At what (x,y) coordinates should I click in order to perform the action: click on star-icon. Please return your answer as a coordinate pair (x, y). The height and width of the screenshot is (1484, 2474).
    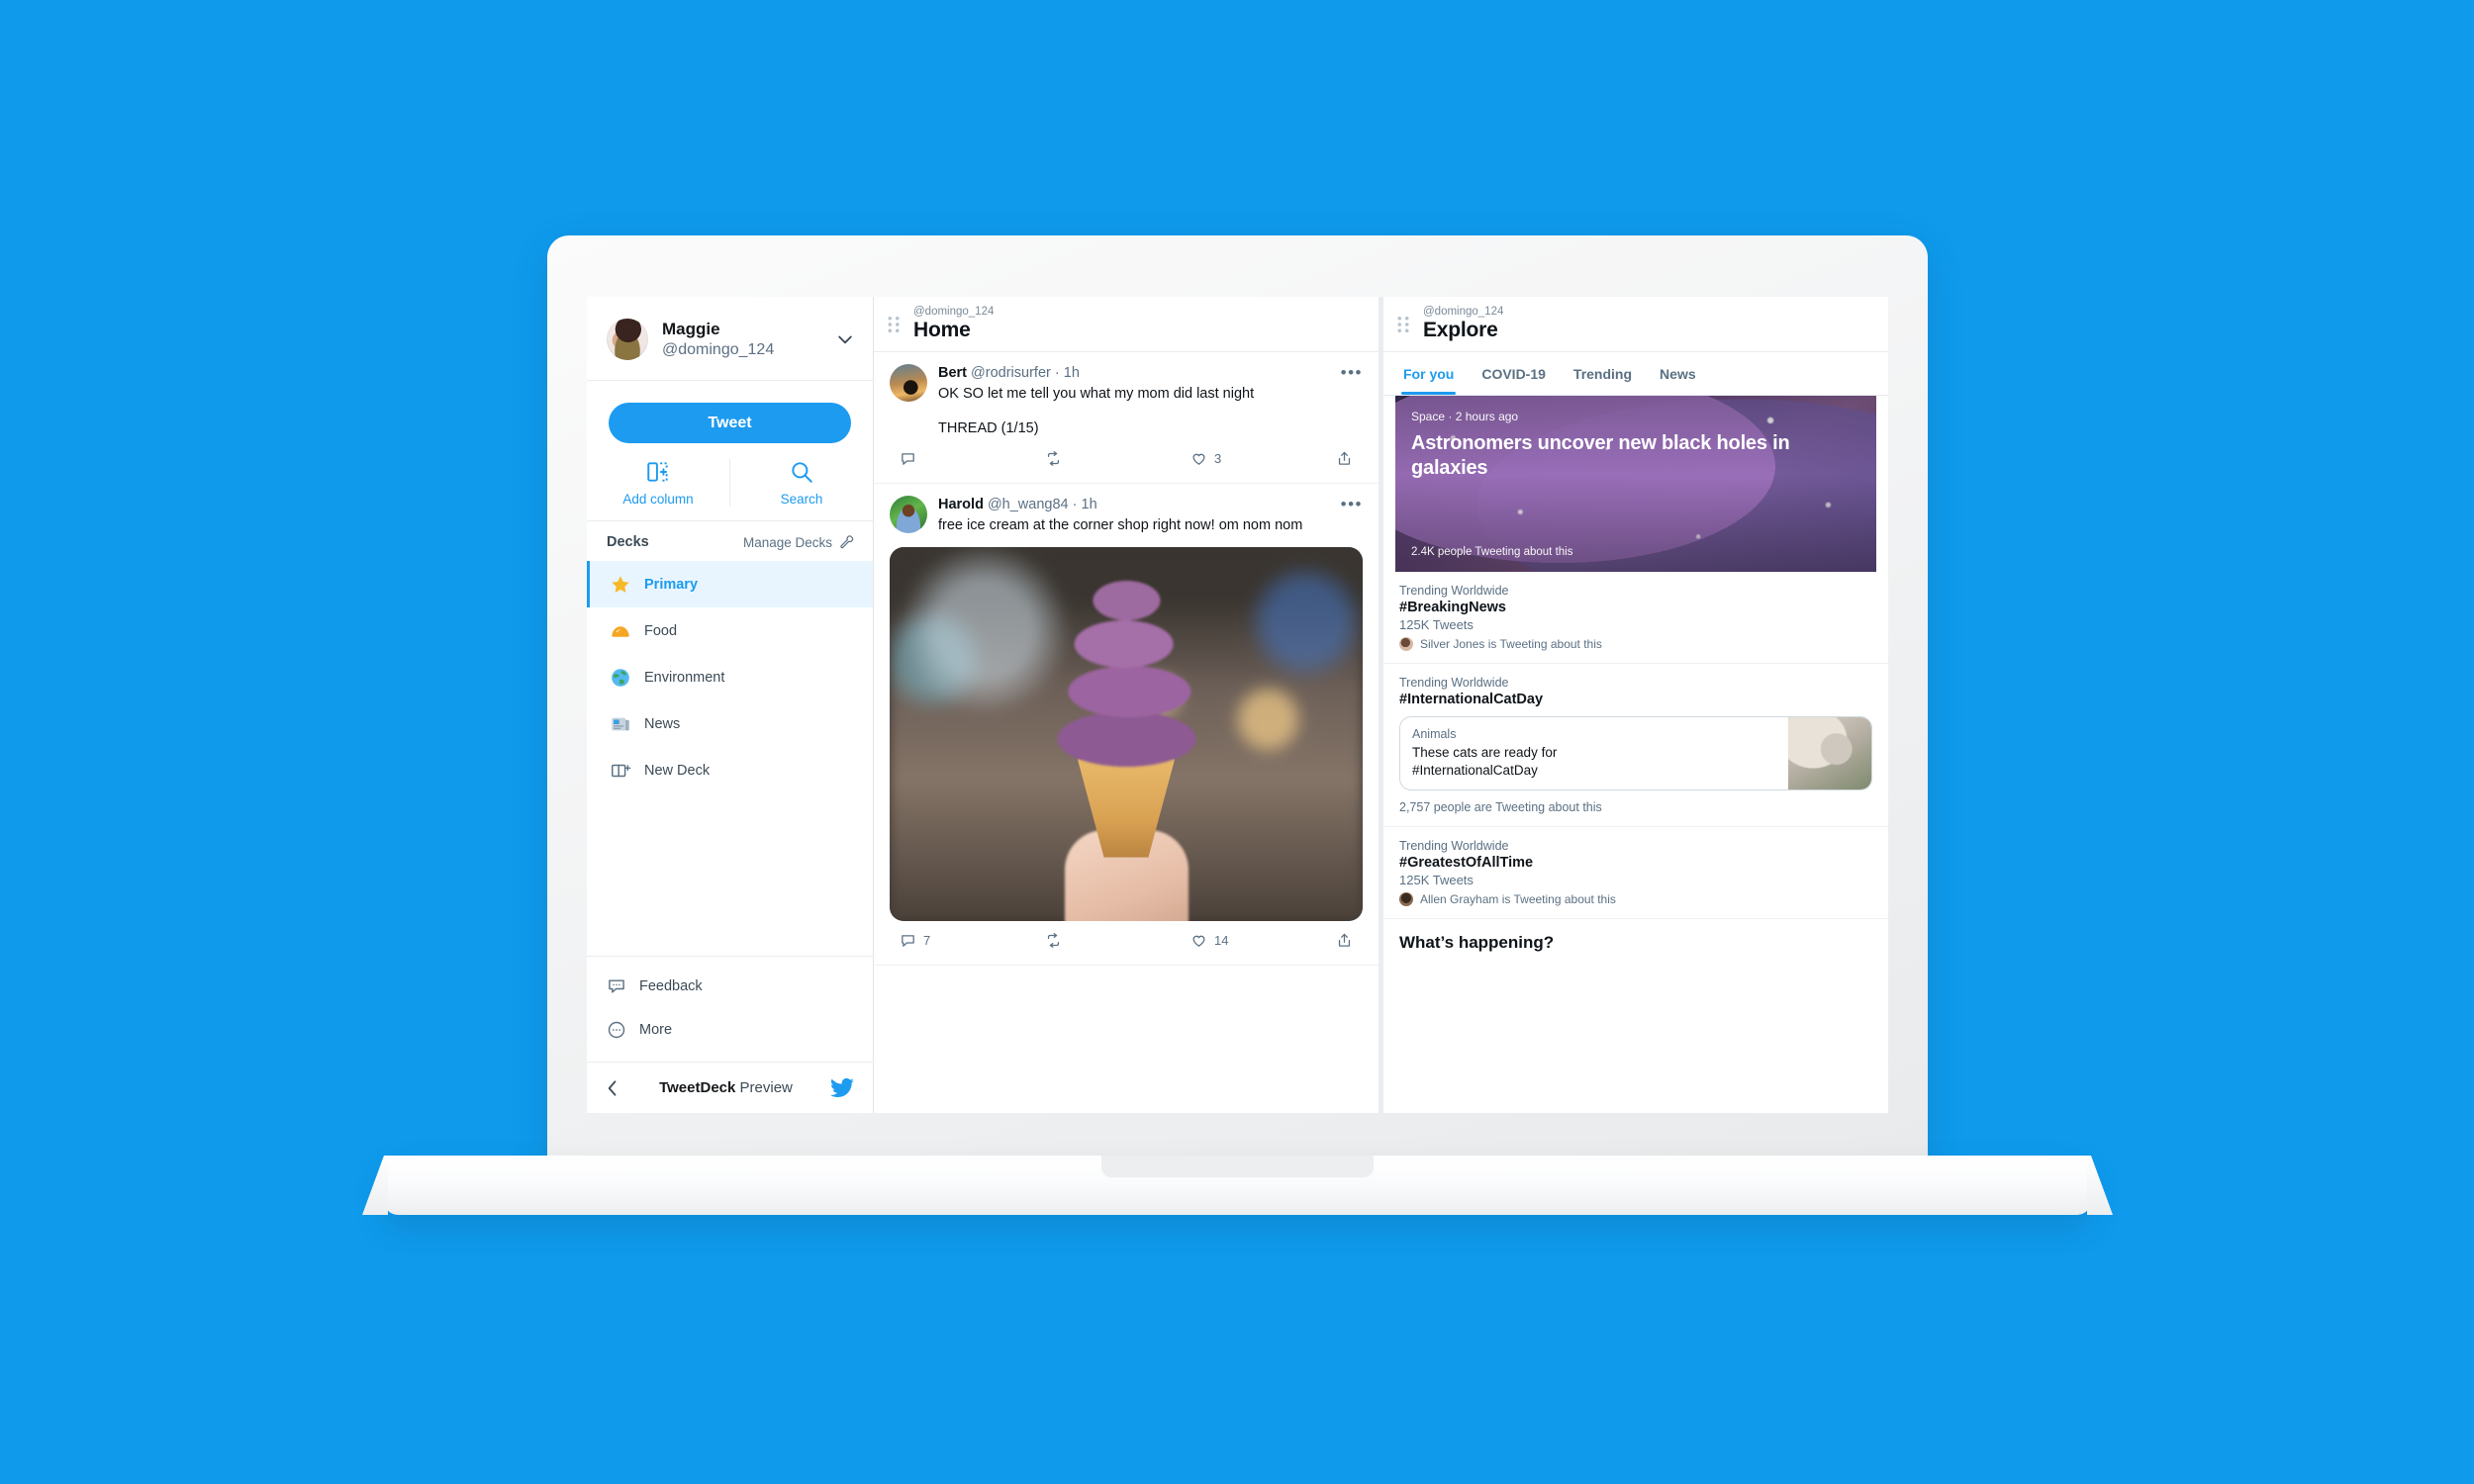
    Looking at the image, I should click on (620, 584).